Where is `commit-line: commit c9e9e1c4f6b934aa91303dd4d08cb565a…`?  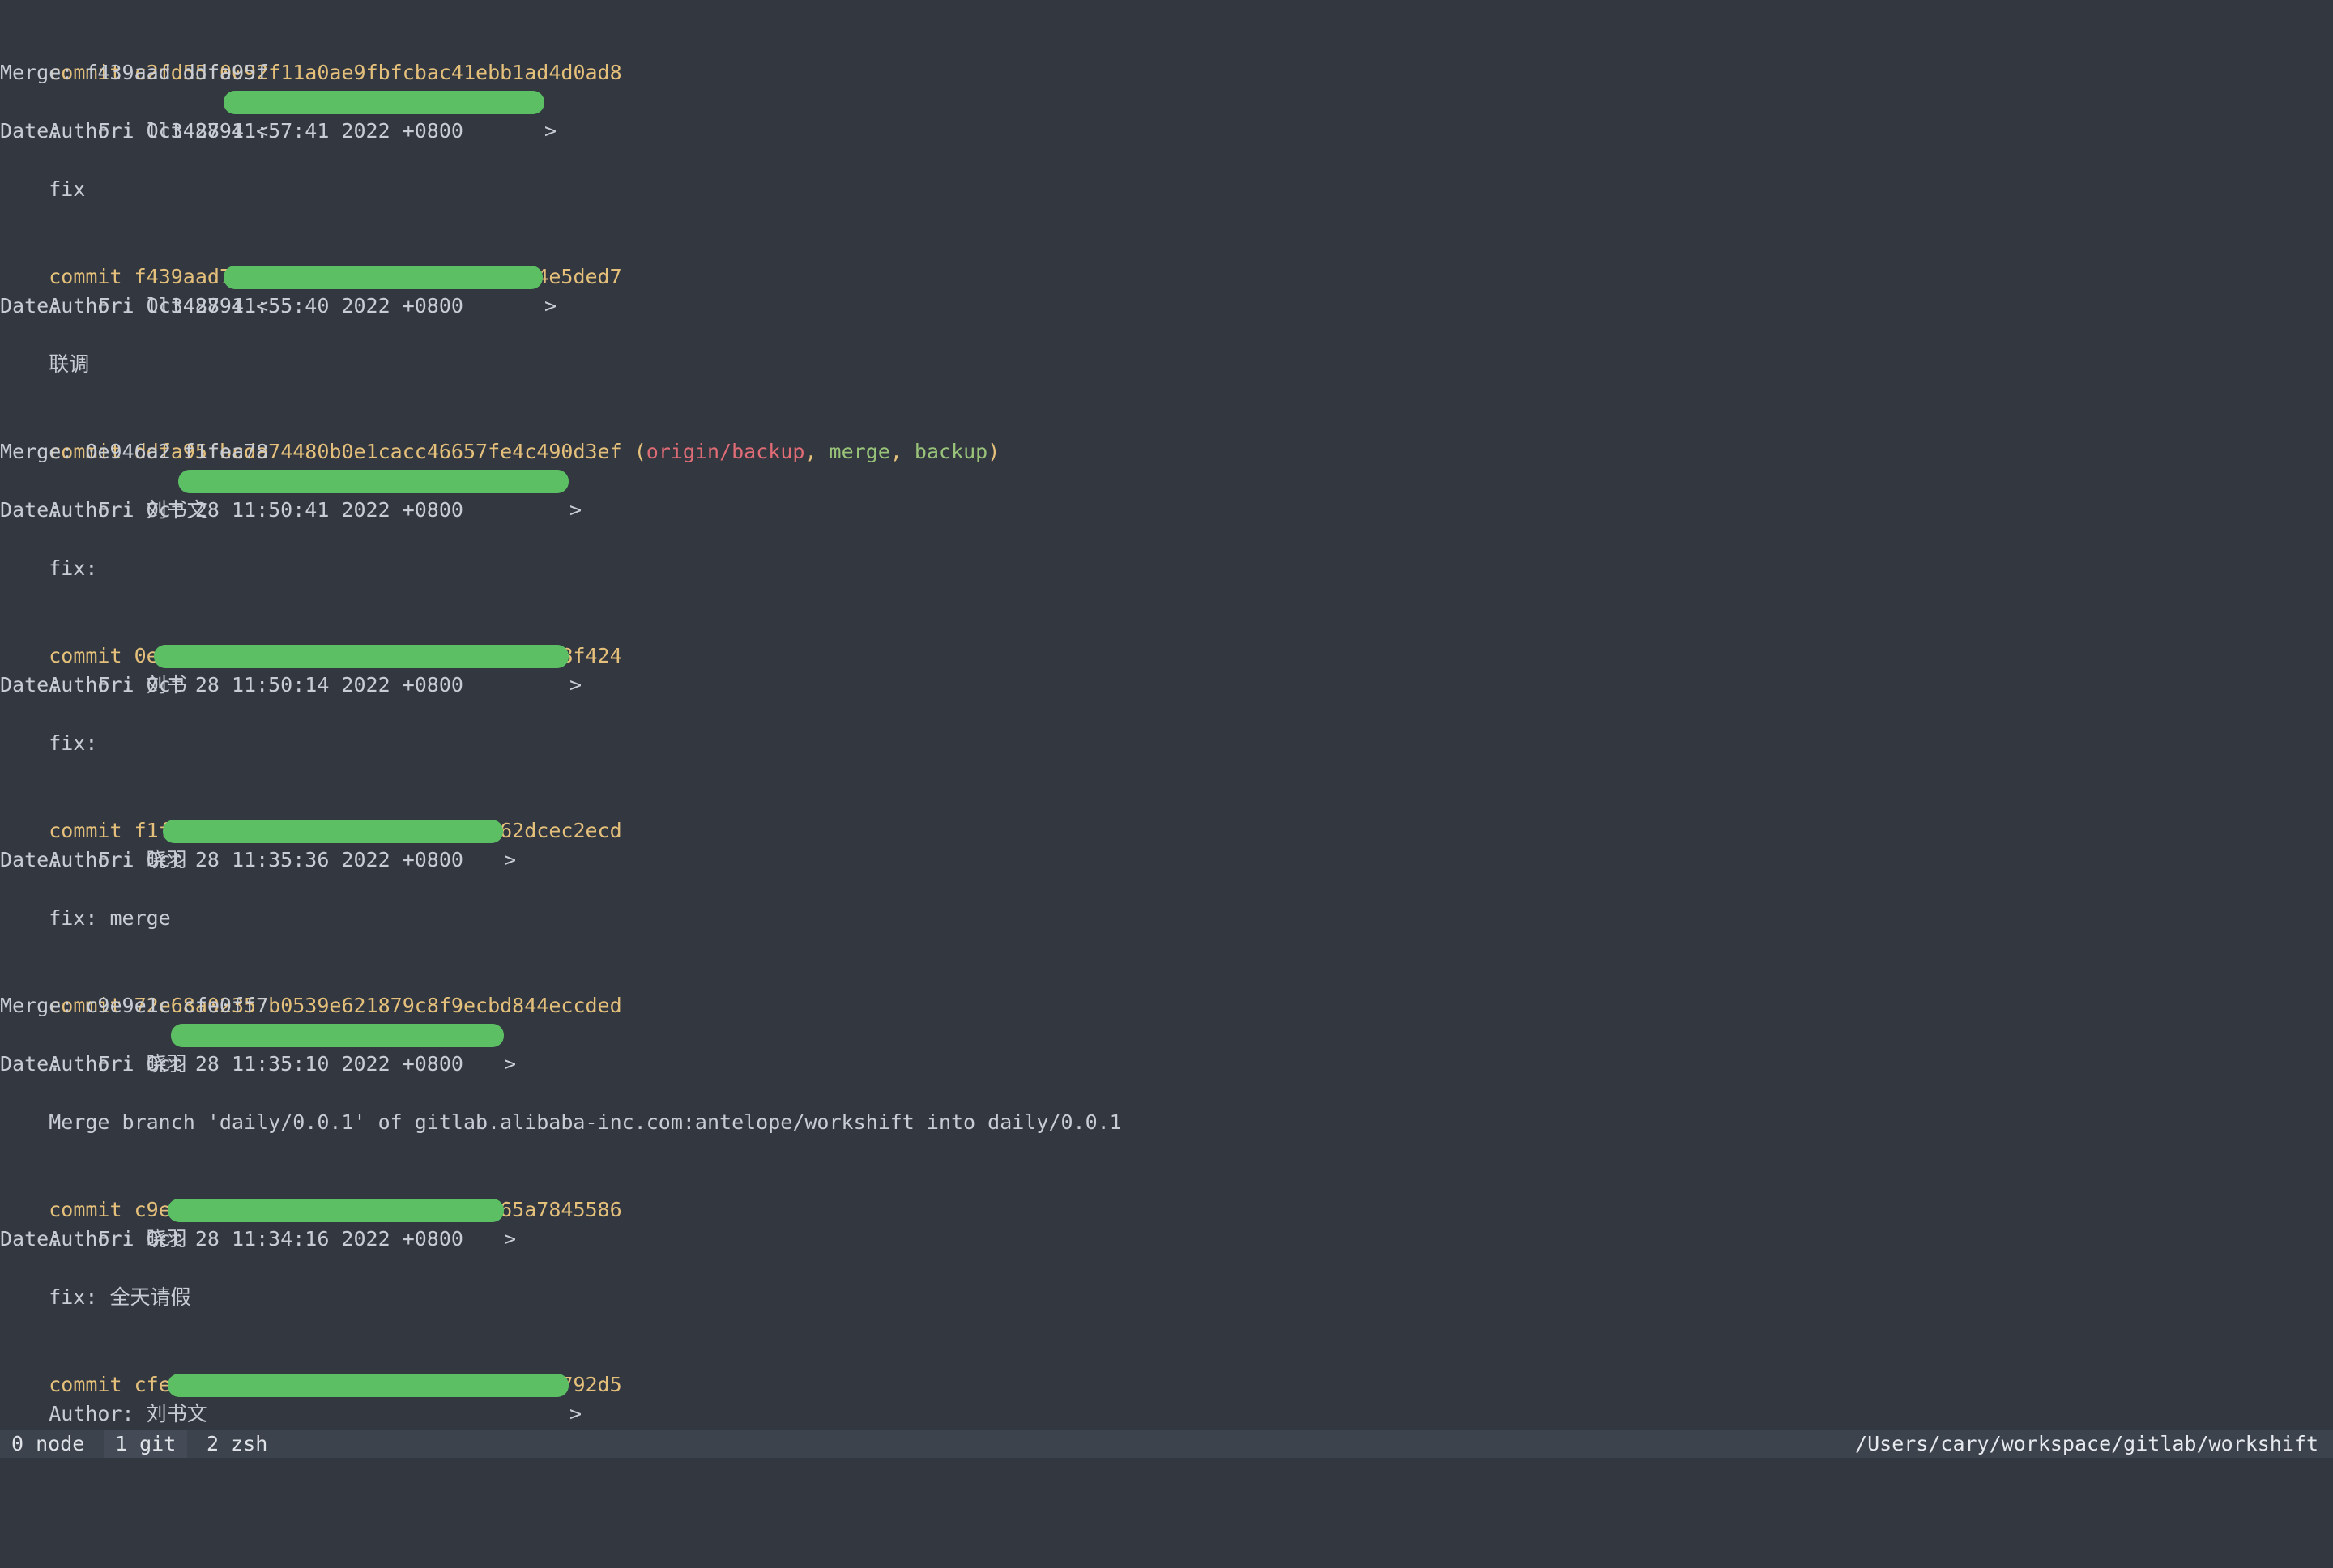 commit-line: commit c9e9e1c4f6b934aa91303dd4d08cb565a… is located at coordinates (310, 1193).